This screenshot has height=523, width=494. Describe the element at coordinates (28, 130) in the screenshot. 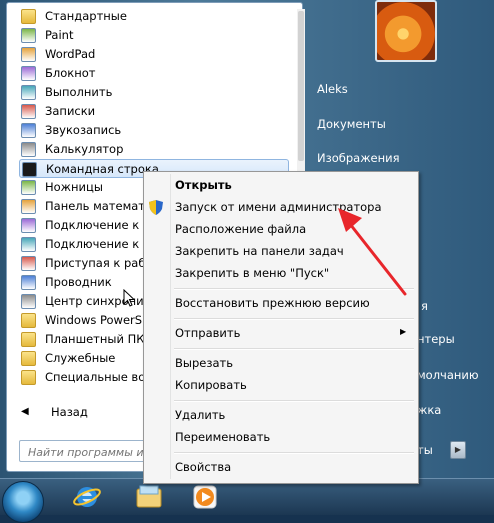

I see `sound-recorder-icon` at that location.